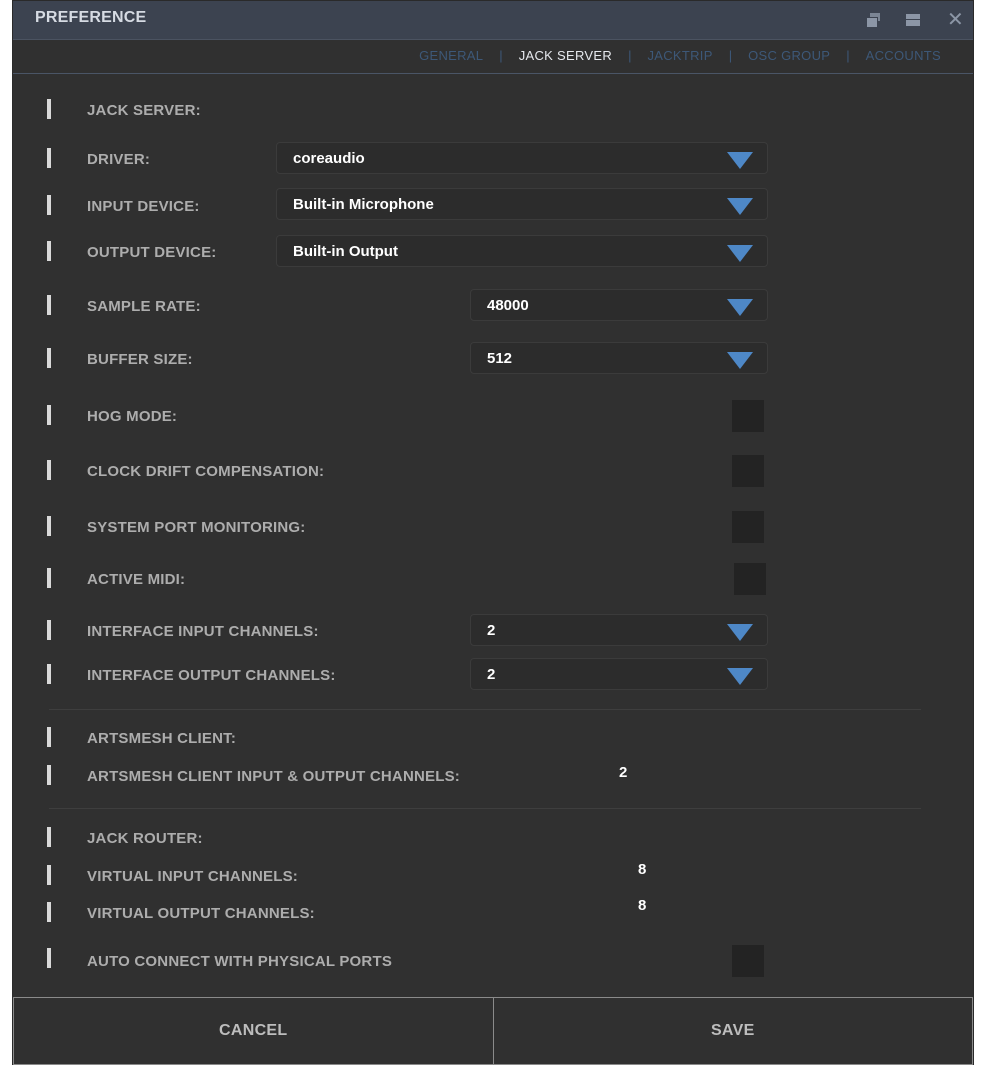 Image resolution: width=984 pixels, height=1065 pixels. Describe the element at coordinates (522, 158) in the screenshot. I see `driver-dropdown: coreaudio` at that location.